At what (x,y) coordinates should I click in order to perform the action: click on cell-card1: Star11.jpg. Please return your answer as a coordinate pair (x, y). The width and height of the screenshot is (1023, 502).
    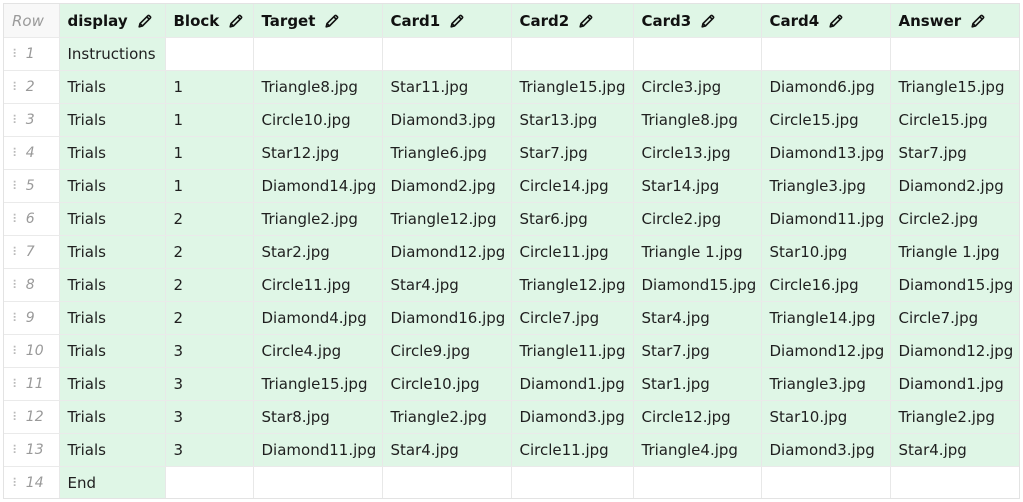
    Looking at the image, I should click on (447, 87).